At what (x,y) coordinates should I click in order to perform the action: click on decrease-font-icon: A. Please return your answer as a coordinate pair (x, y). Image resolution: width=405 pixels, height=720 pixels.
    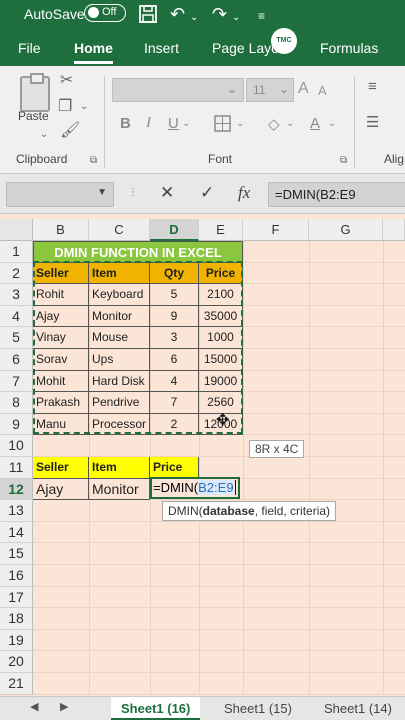
    Looking at the image, I should click on (322, 91).